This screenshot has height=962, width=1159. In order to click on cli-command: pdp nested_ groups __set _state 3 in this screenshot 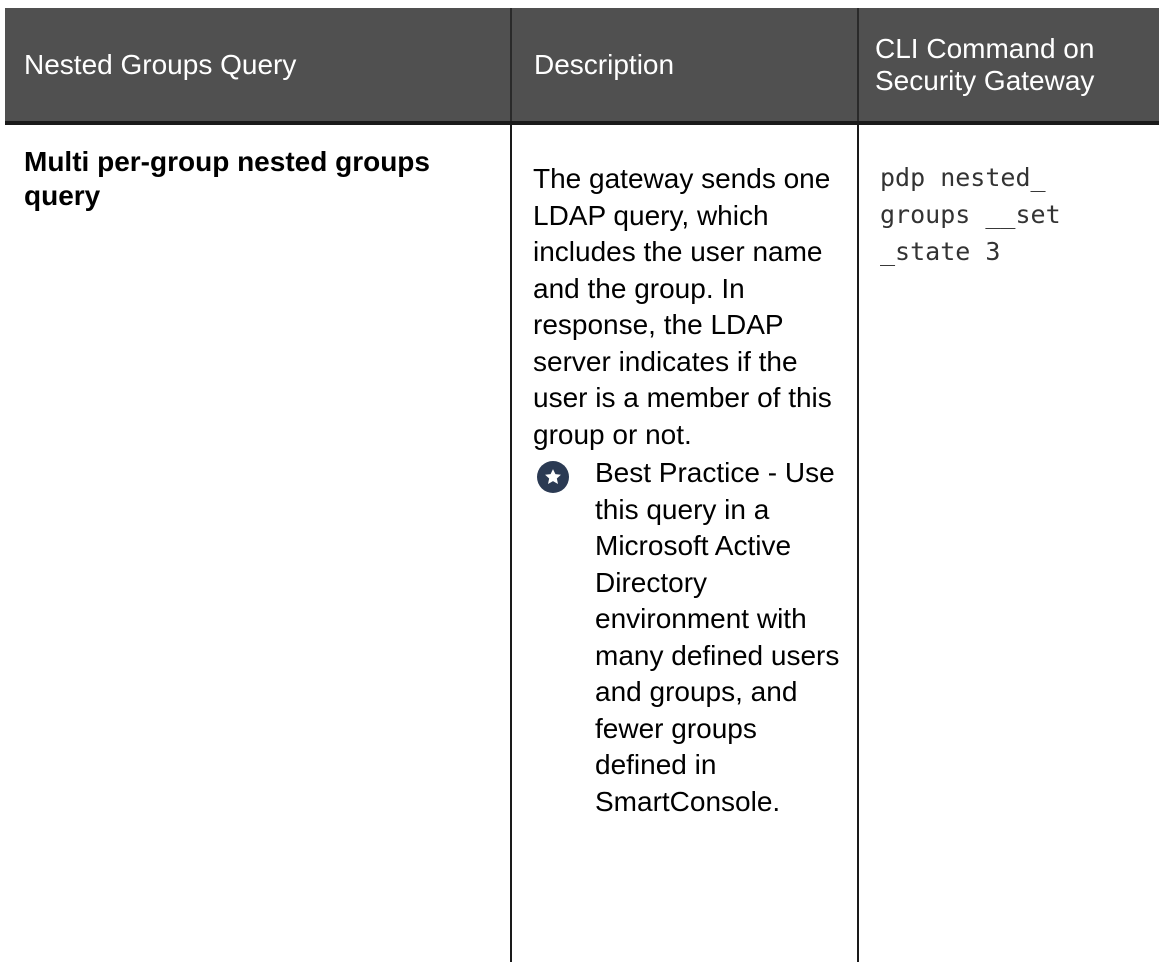, I will do `click(970, 214)`.